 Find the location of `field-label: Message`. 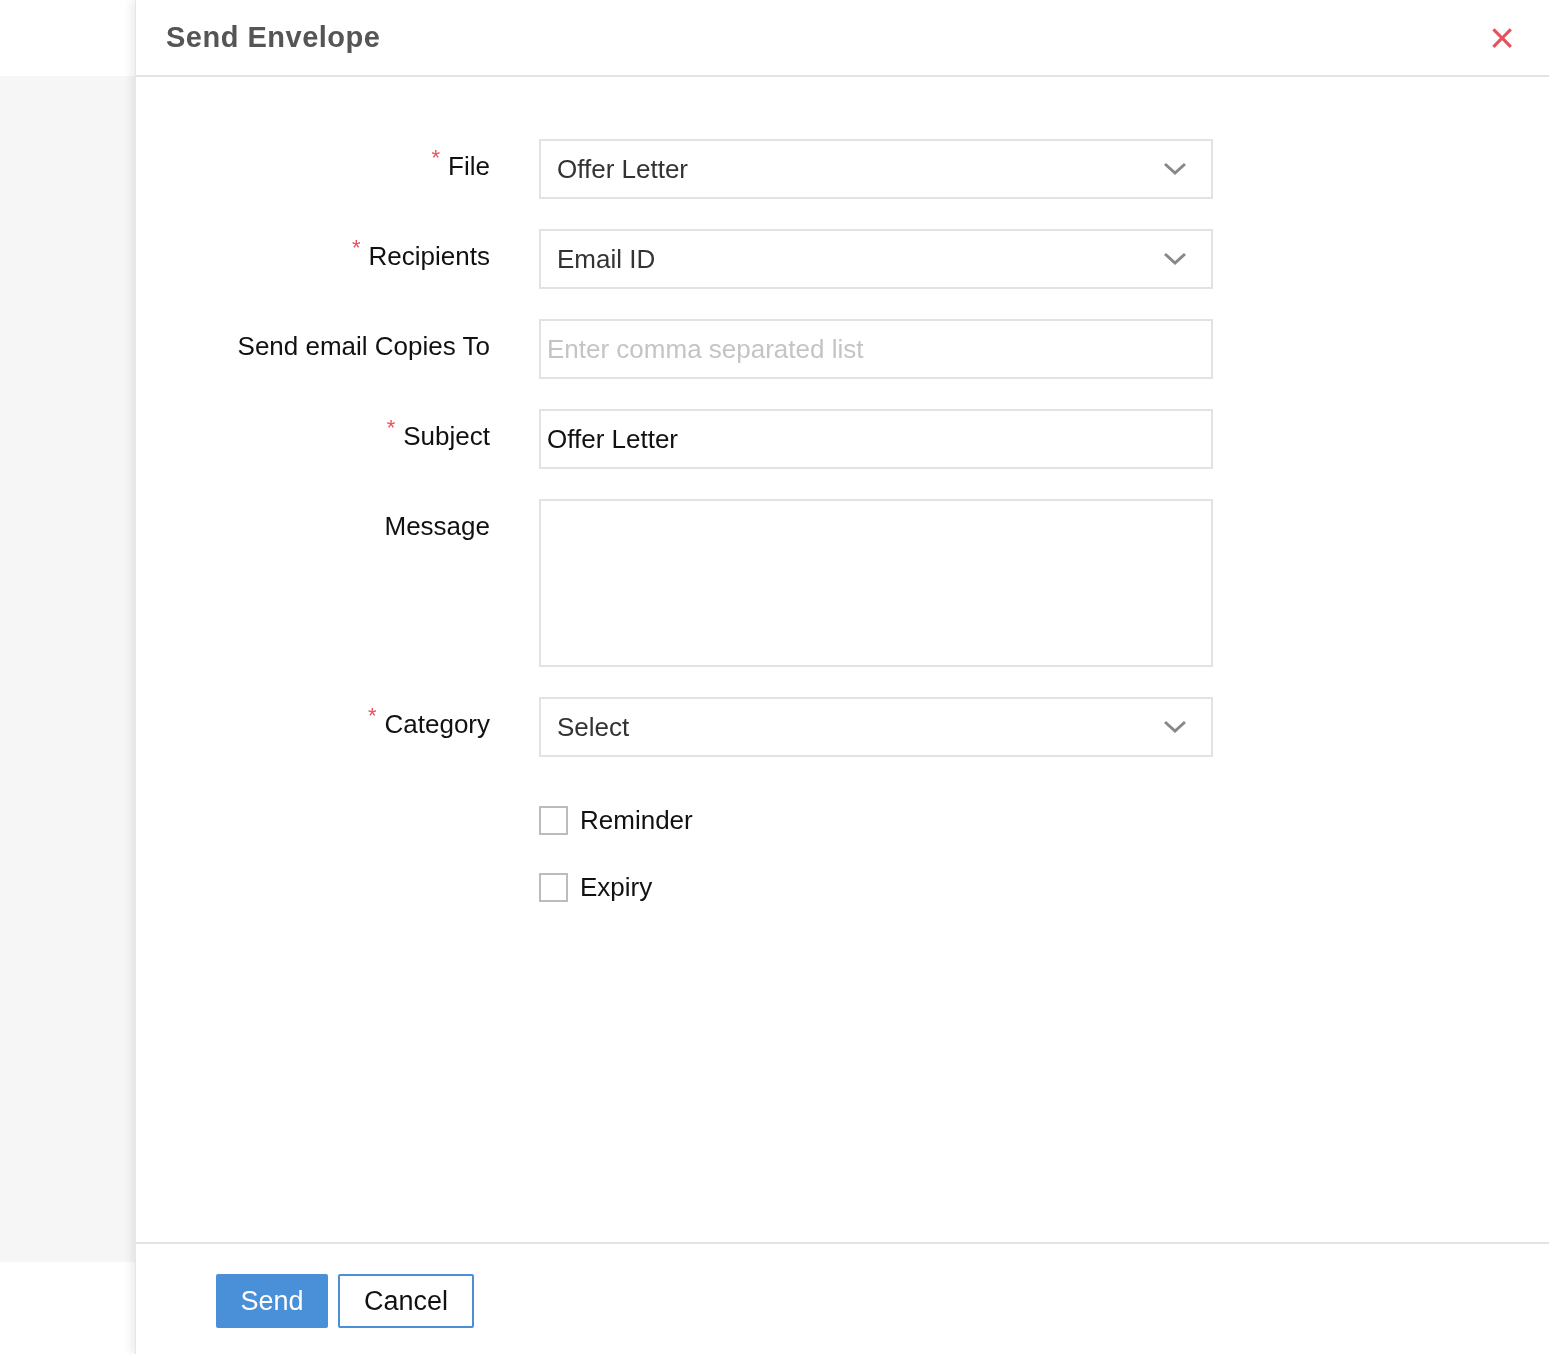

field-label: Message is located at coordinates (436, 526).